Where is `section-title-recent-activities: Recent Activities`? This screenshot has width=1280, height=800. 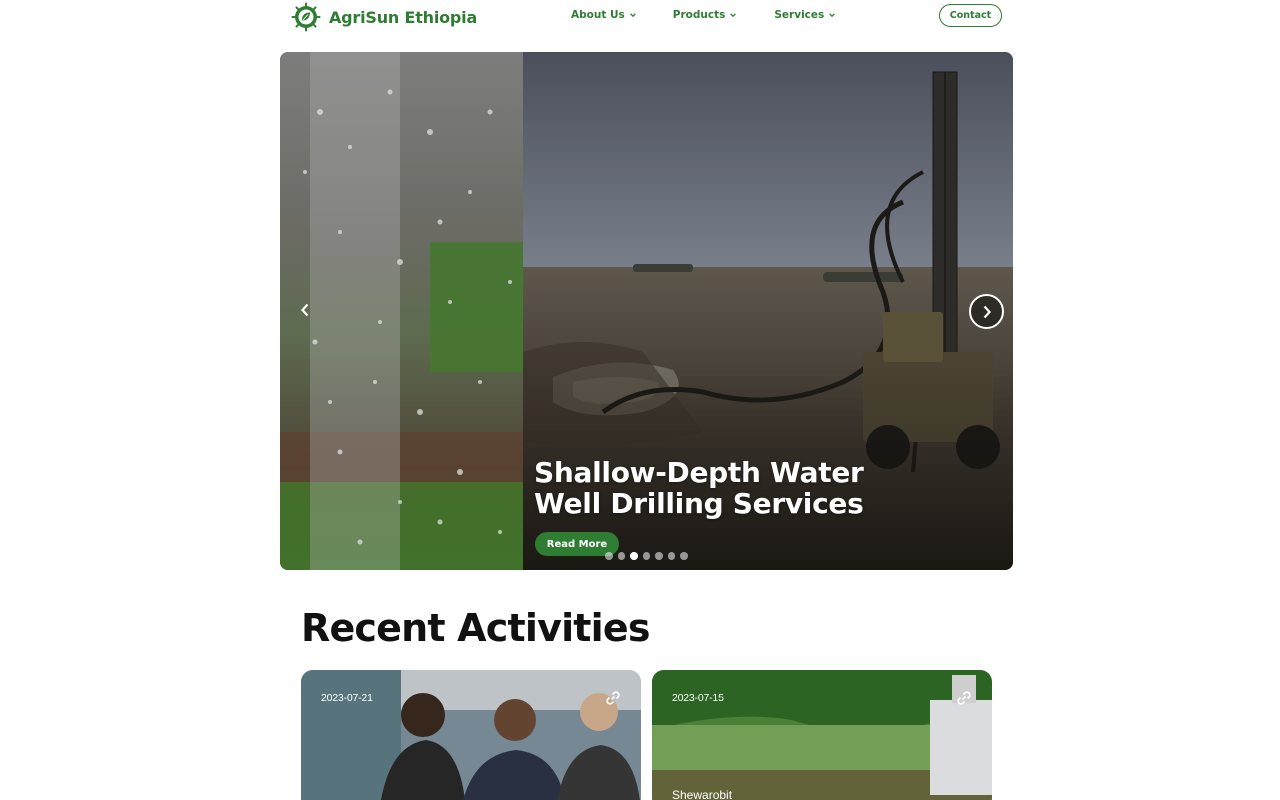 section-title-recent-activities: Recent Activities is located at coordinates (475, 628).